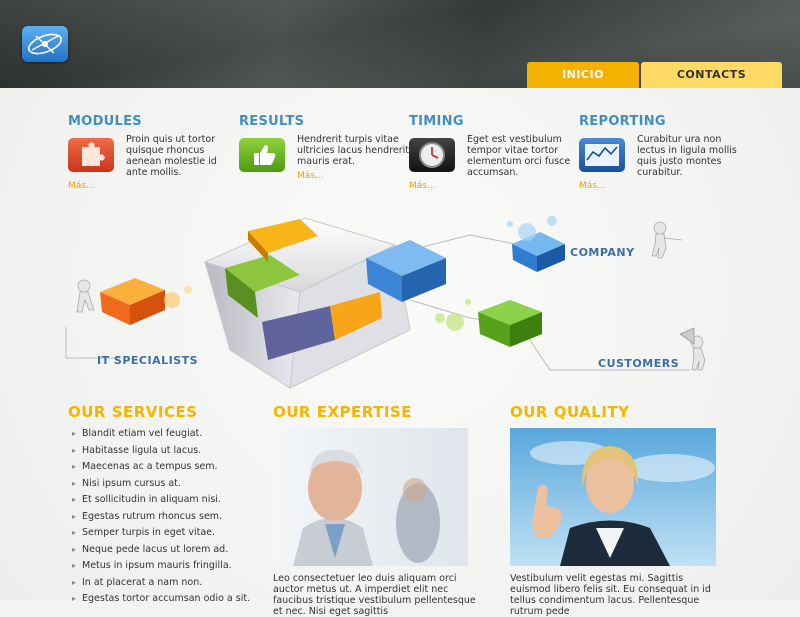 Image resolution: width=800 pixels, height=617 pixels. Describe the element at coordinates (262, 155) in the screenshot. I see `thumbs-up-icon` at that location.